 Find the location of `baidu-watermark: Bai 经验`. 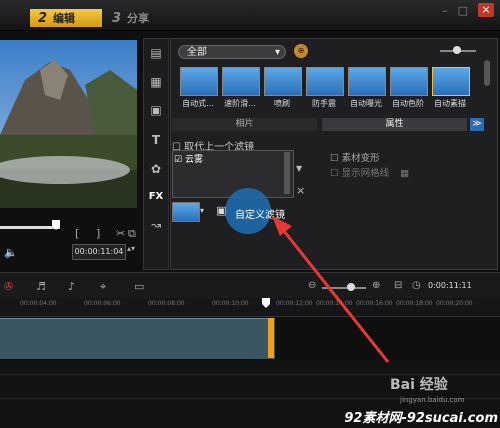

baidu-watermark: Bai 经验 is located at coordinates (419, 385).